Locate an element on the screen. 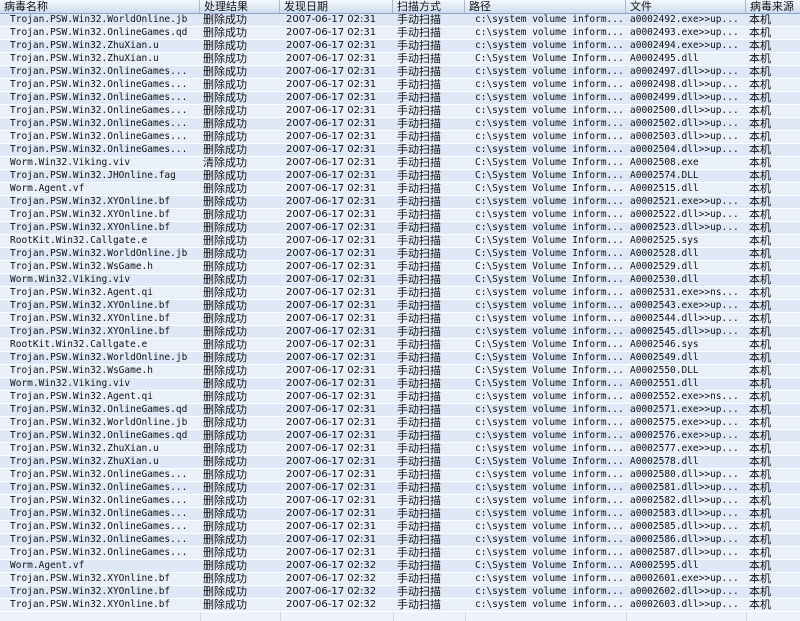  cell-file: A0002550.DLL is located at coordinates (664, 370).